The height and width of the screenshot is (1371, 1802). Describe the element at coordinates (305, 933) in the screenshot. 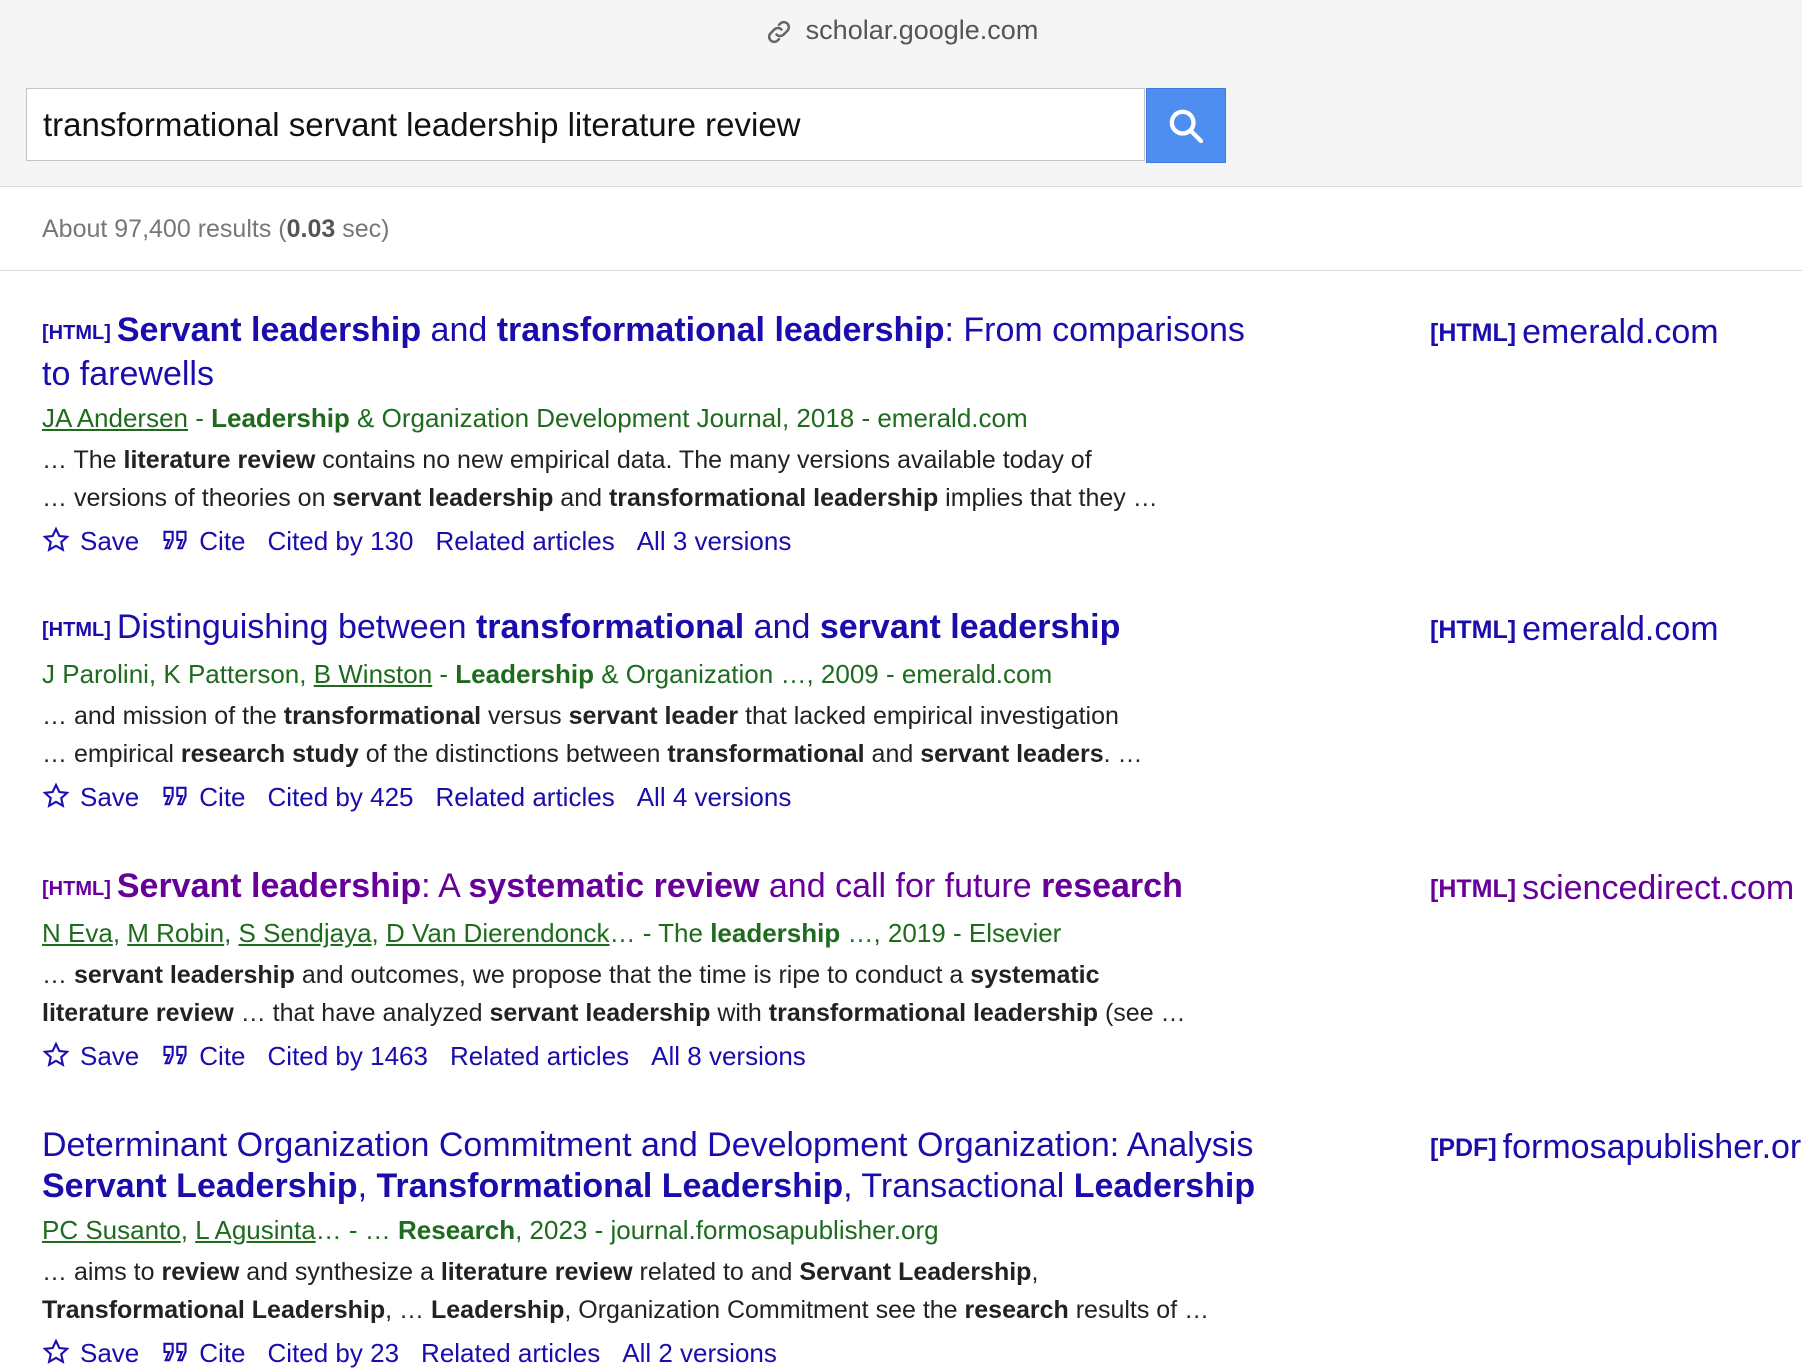

I see `author-link: S Sendjaya` at that location.